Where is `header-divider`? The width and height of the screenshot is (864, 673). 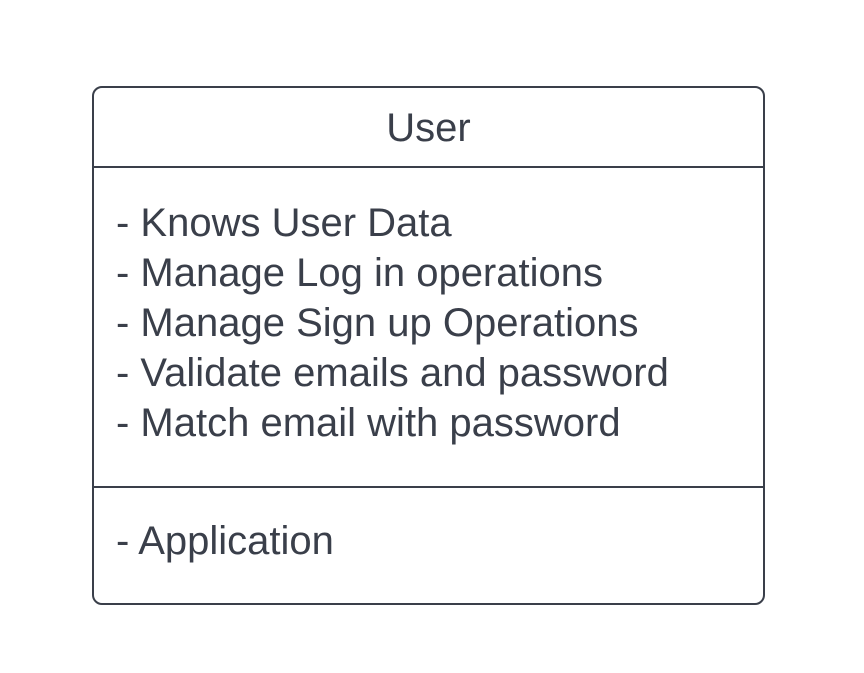
header-divider is located at coordinates (428, 167).